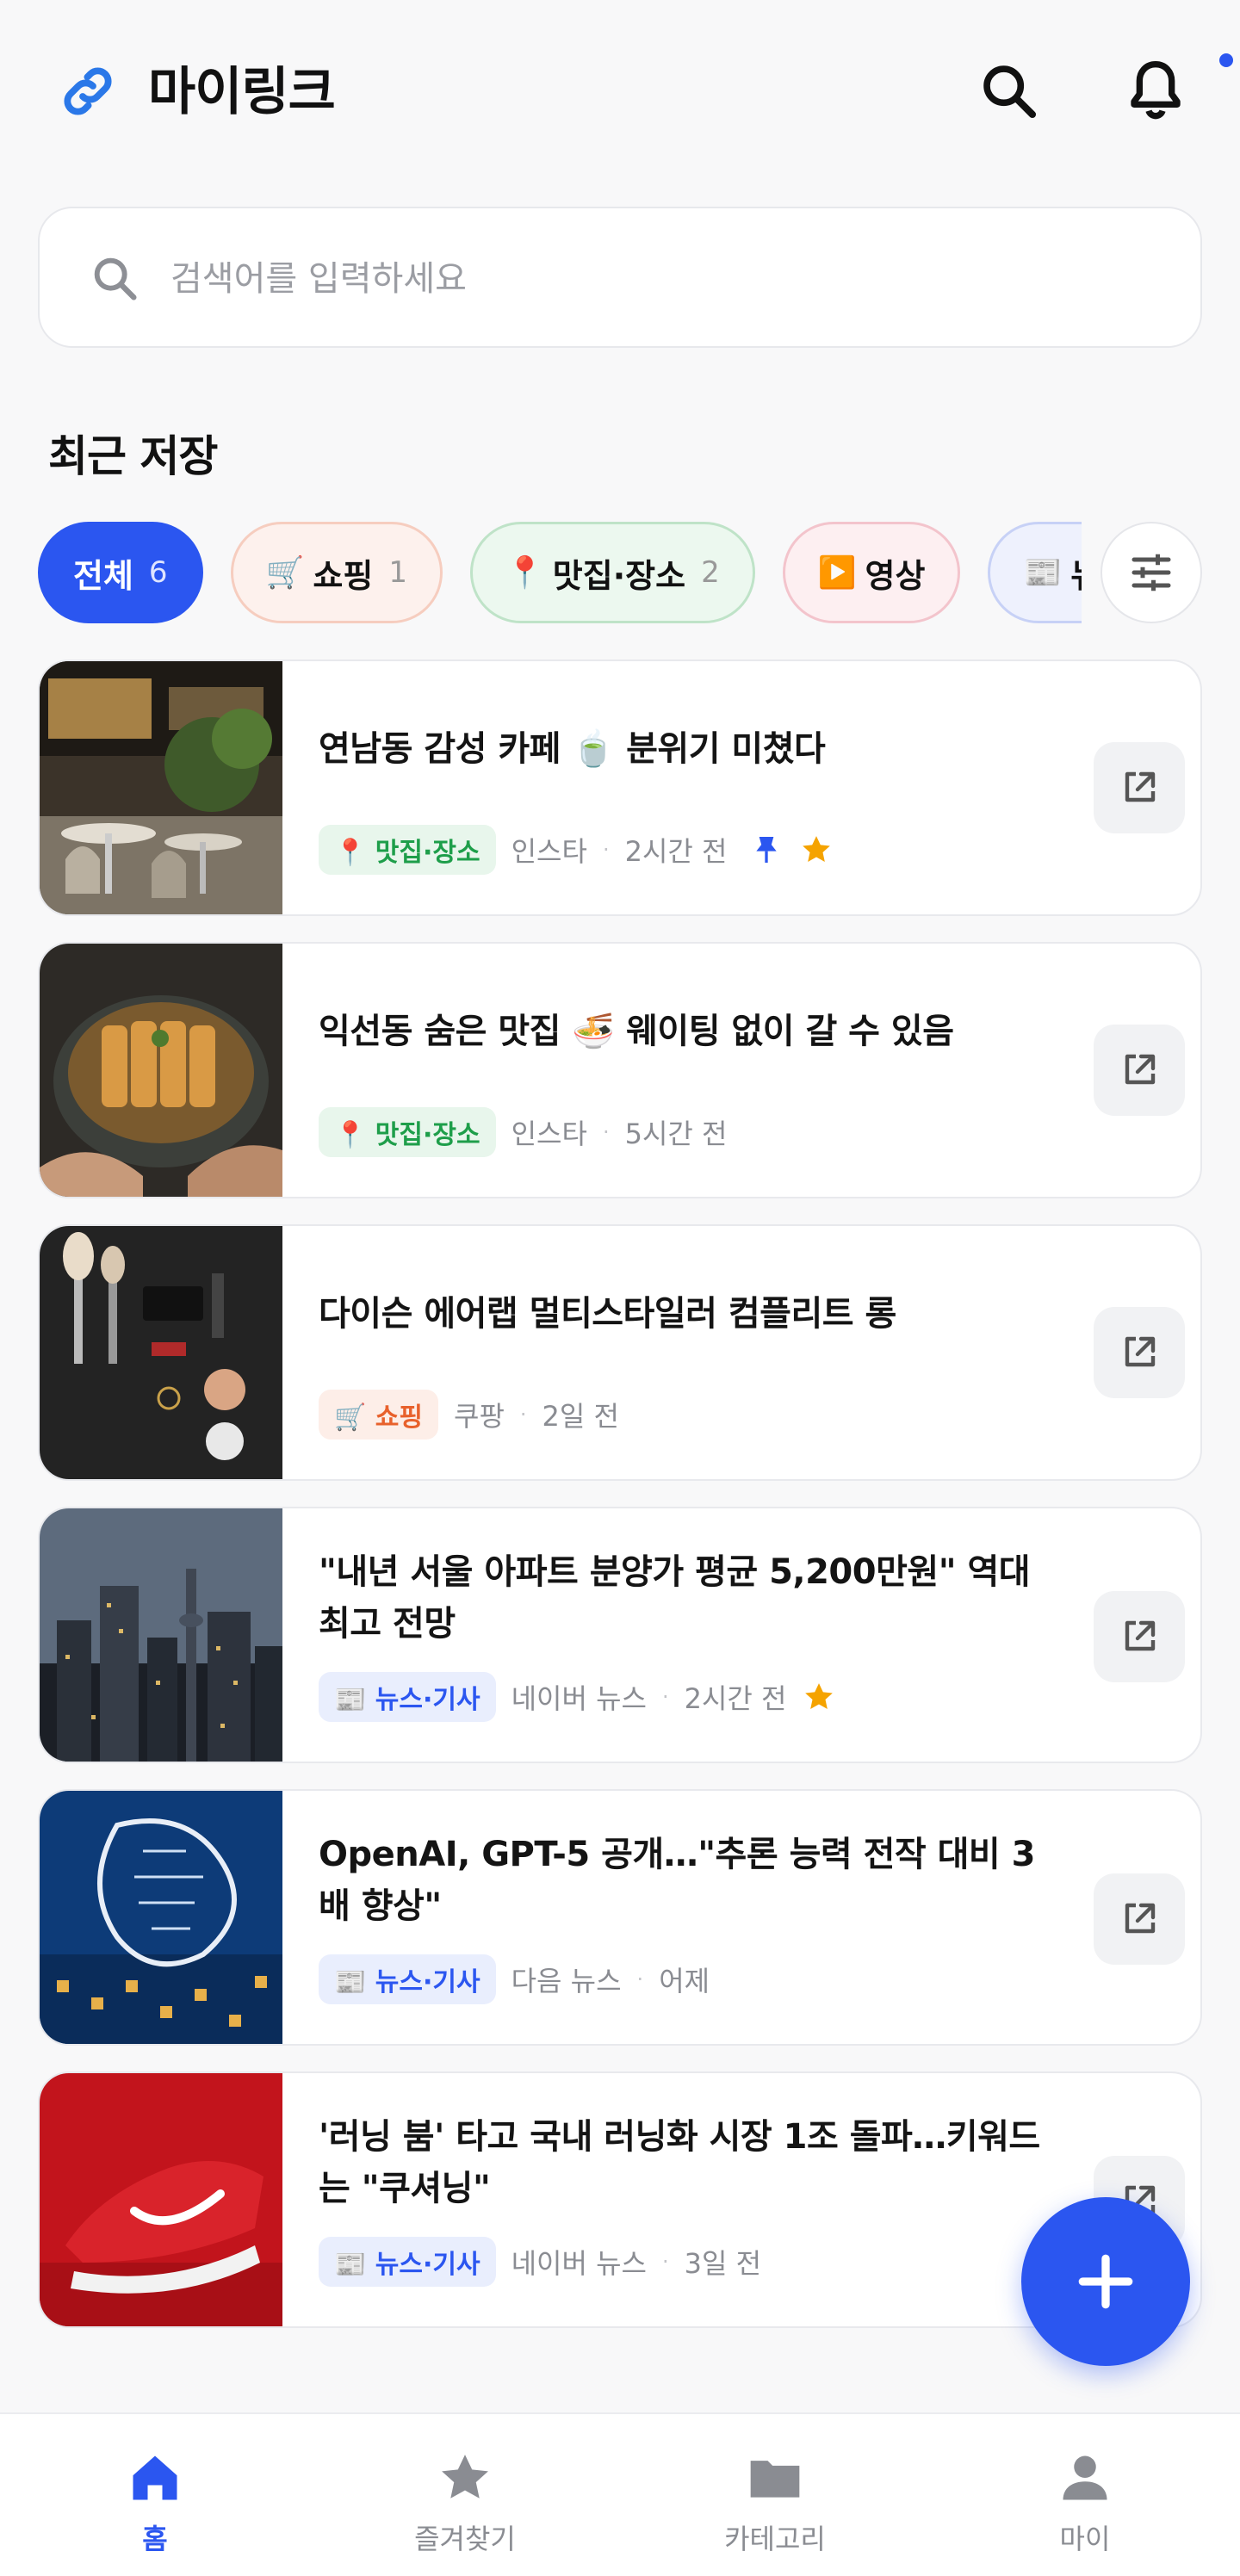  I want to click on sliders-icon, so click(1151, 573).